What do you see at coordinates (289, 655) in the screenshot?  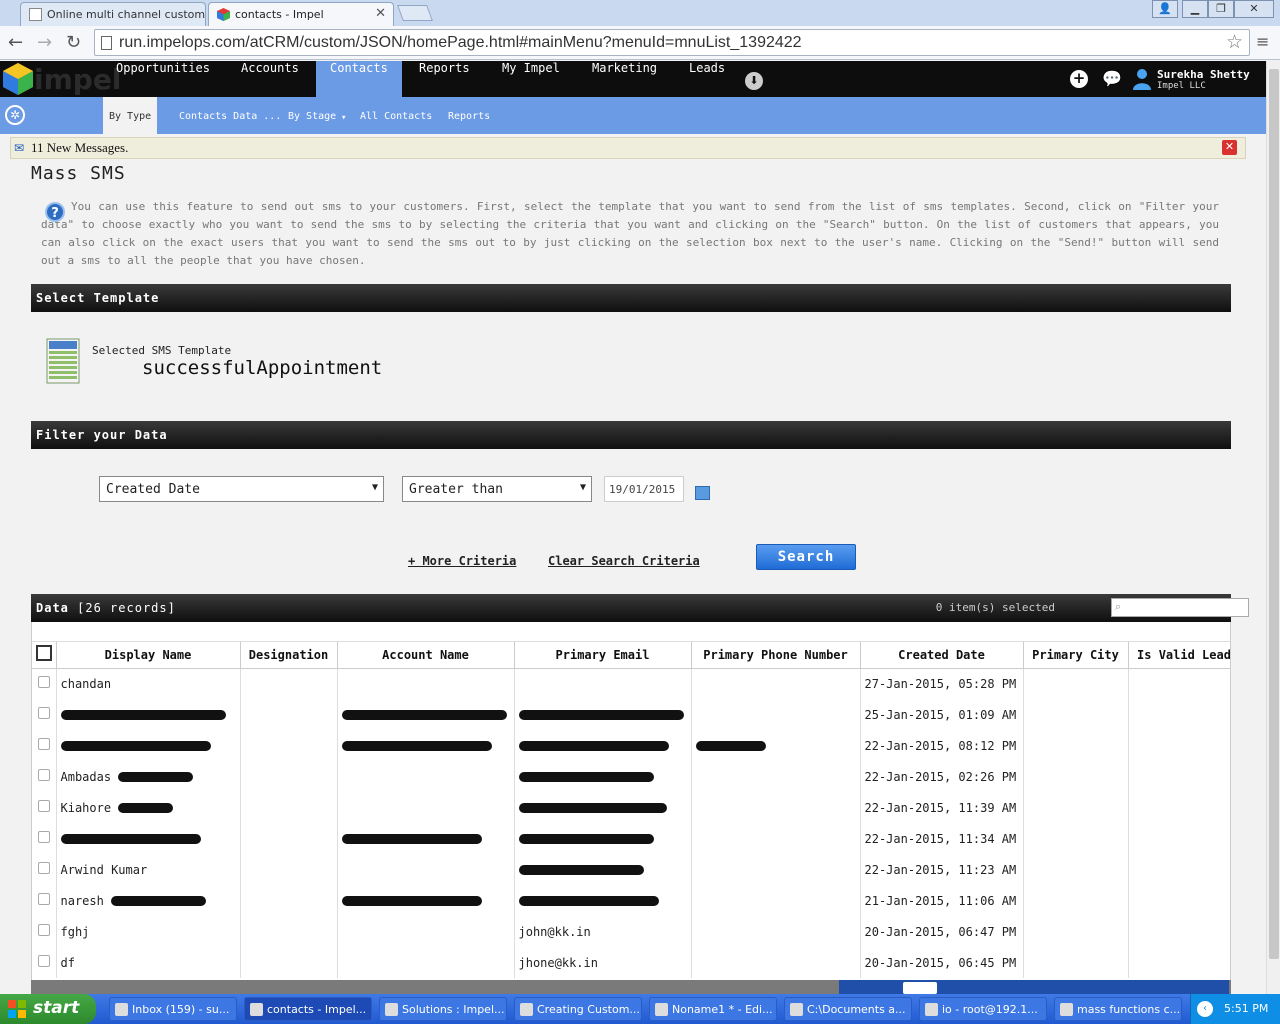 I see `col-designation: Designation` at bounding box center [289, 655].